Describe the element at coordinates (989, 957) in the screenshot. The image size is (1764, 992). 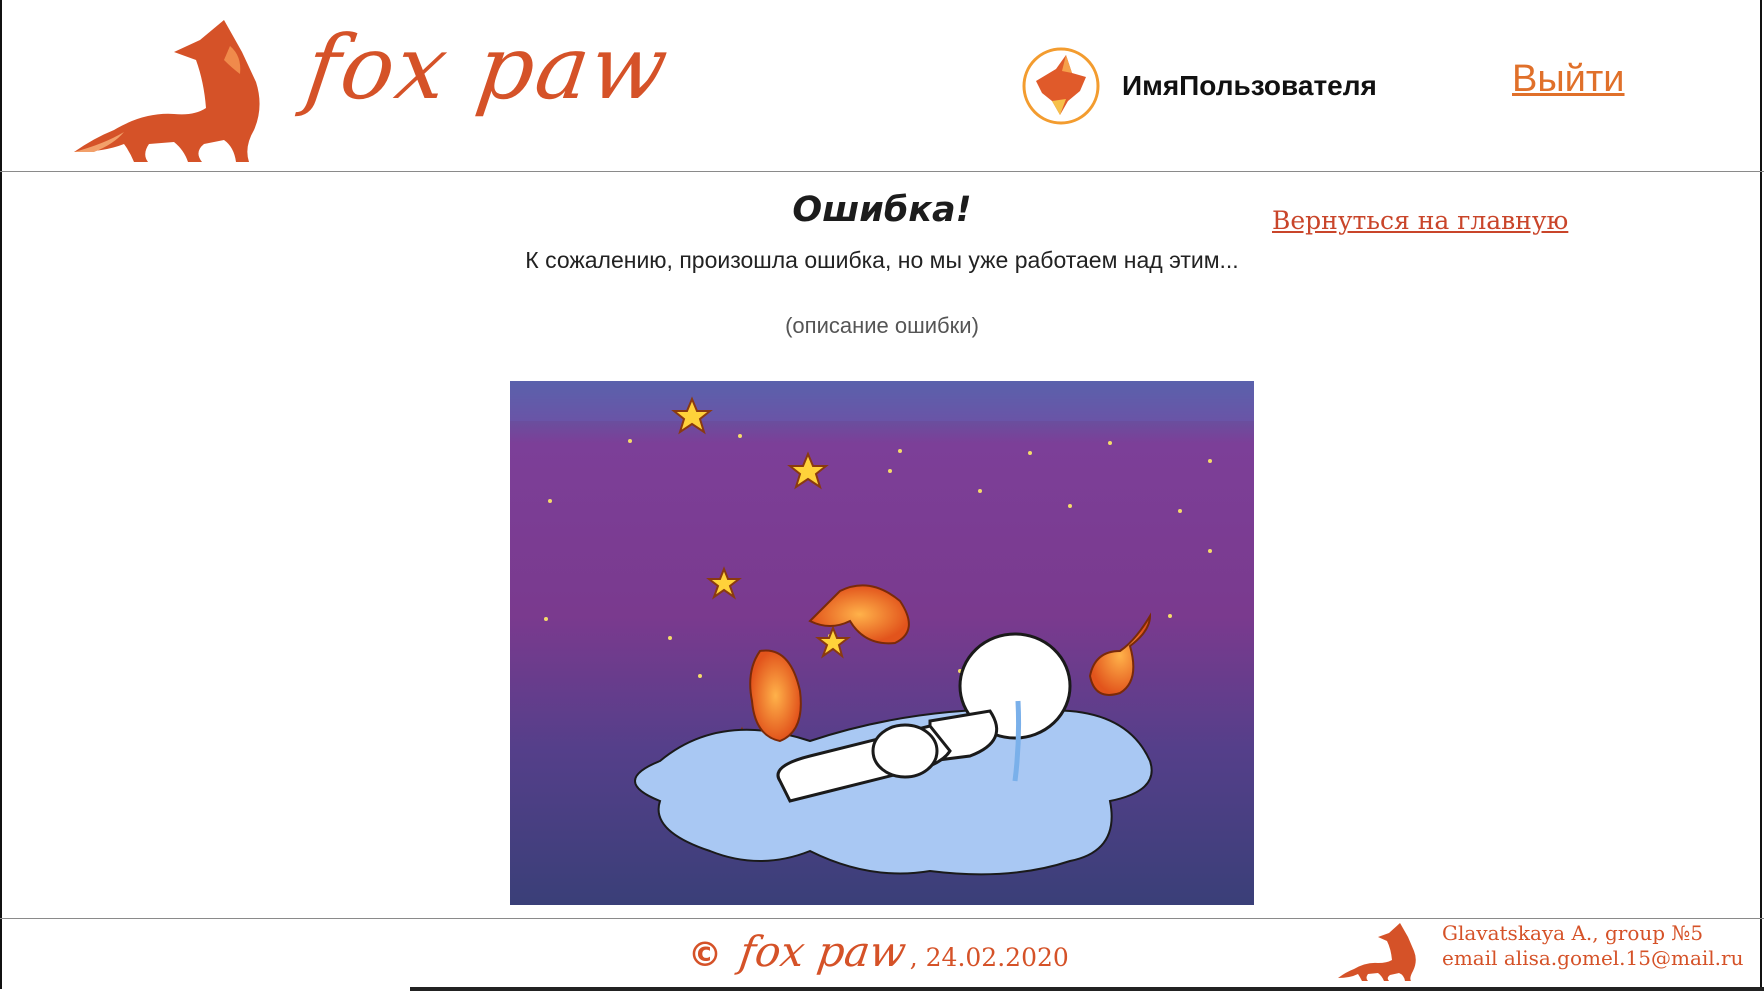
I see `footer-date: , 24.02.2020` at that location.